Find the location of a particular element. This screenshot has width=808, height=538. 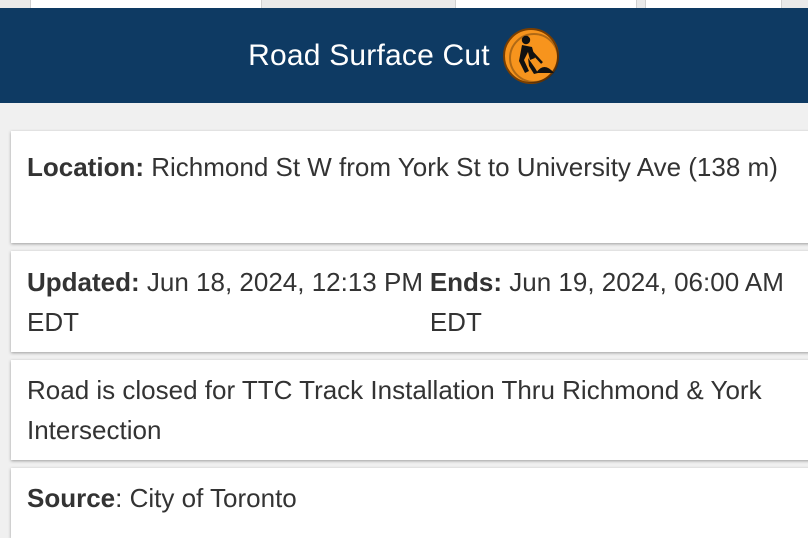

ends-label: Ends: is located at coordinates (466, 282).